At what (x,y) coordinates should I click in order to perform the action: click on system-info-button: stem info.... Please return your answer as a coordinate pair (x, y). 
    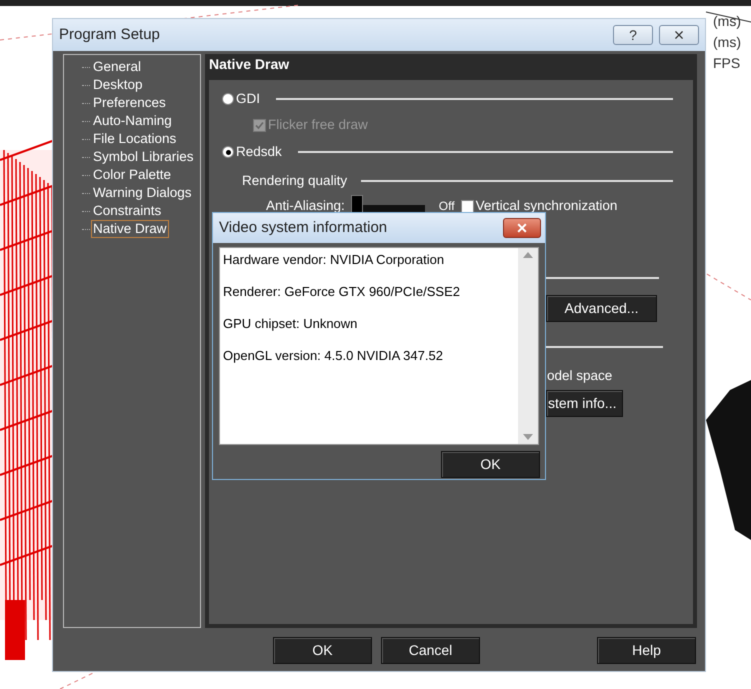
    Looking at the image, I should click on (584, 403).